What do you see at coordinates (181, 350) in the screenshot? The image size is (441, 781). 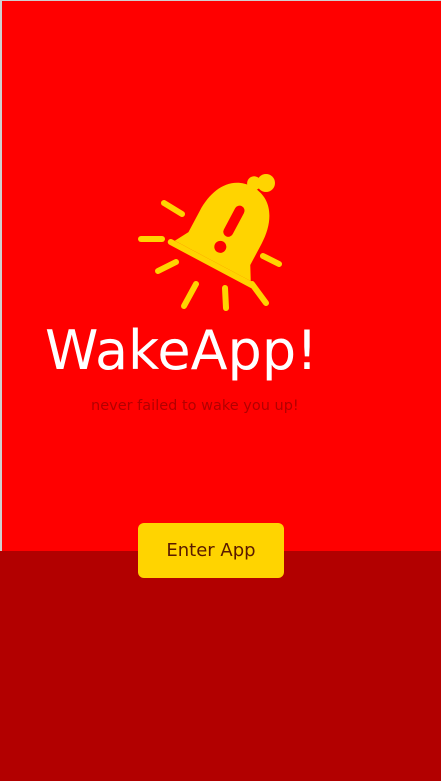 I see `app-title: WakeApp!` at bounding box center [181, 350].